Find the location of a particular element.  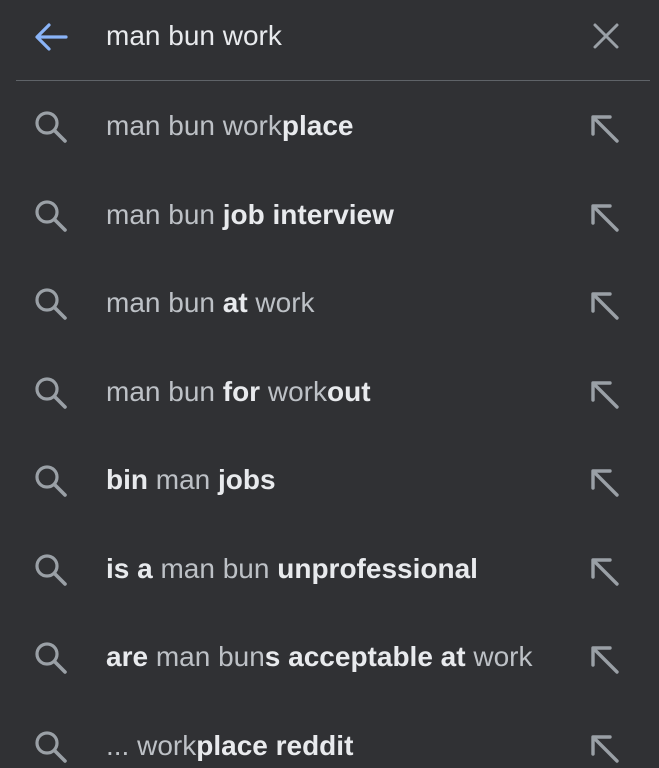

suggestion-text-bold: s acceptable at is located at coordinates (365, 656).